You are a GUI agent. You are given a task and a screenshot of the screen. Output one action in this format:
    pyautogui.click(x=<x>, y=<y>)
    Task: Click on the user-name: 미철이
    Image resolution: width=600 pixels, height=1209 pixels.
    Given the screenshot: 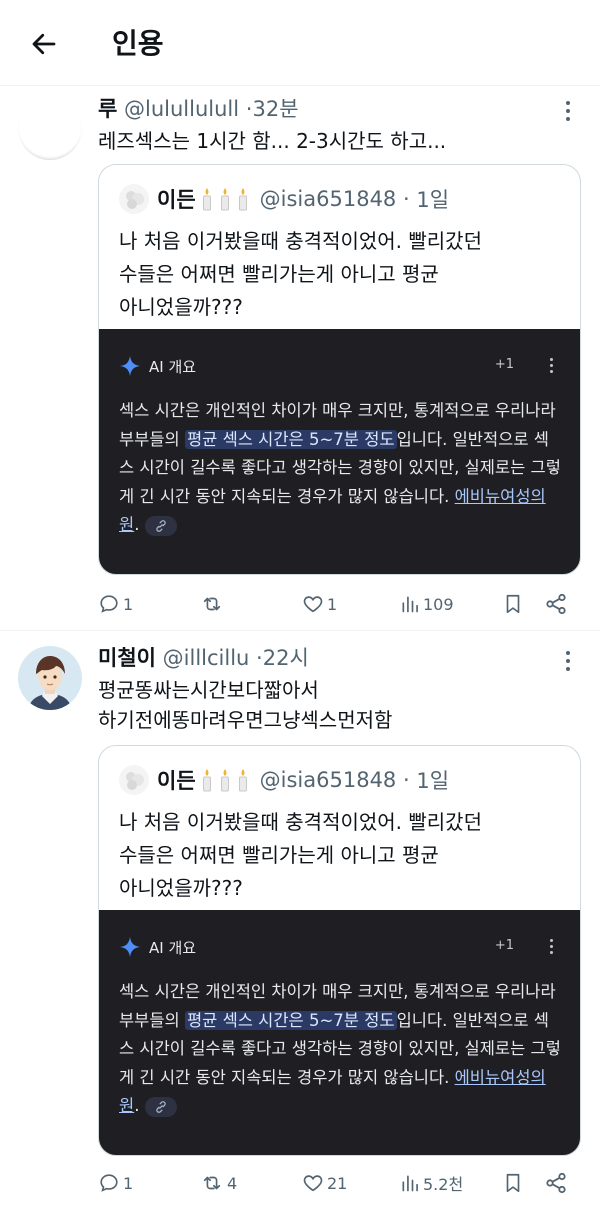 What is the action you would take?
    pyautogui.click(x=127, y=658)
    